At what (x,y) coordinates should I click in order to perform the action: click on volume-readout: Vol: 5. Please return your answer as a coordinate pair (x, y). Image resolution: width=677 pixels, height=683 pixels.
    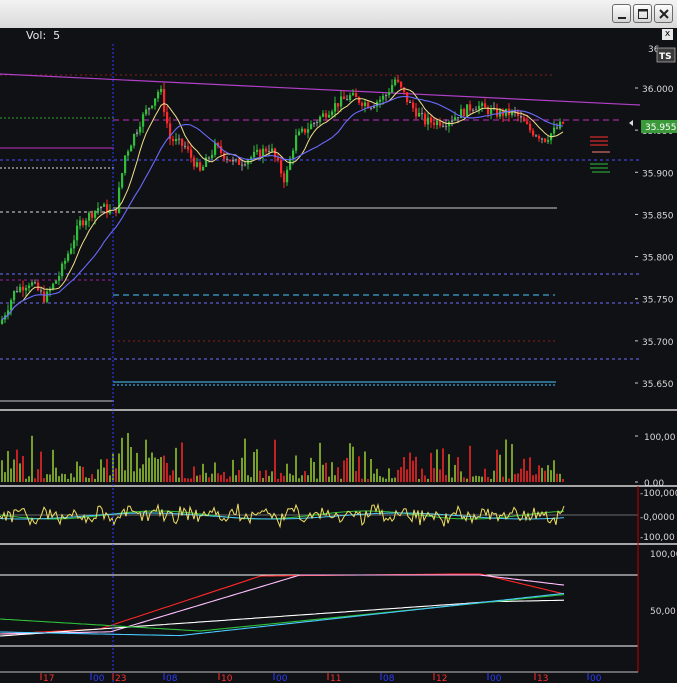
    Looking at the image, I should click on (43, 35).